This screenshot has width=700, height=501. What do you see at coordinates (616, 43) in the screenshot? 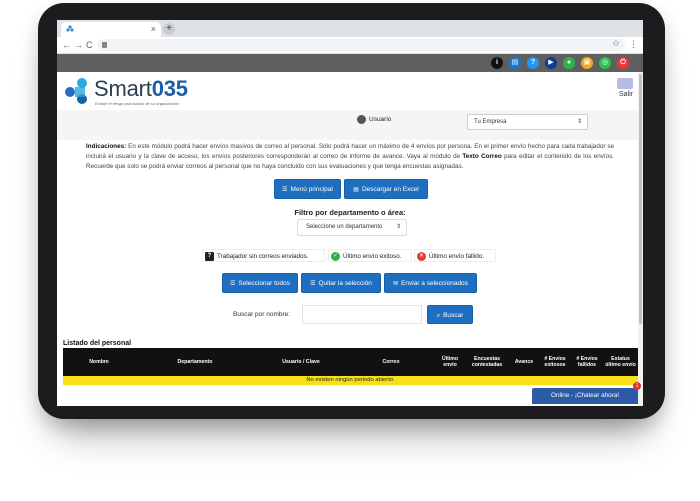
I see `star-icon: ☆` at bounding box center [616, 43].